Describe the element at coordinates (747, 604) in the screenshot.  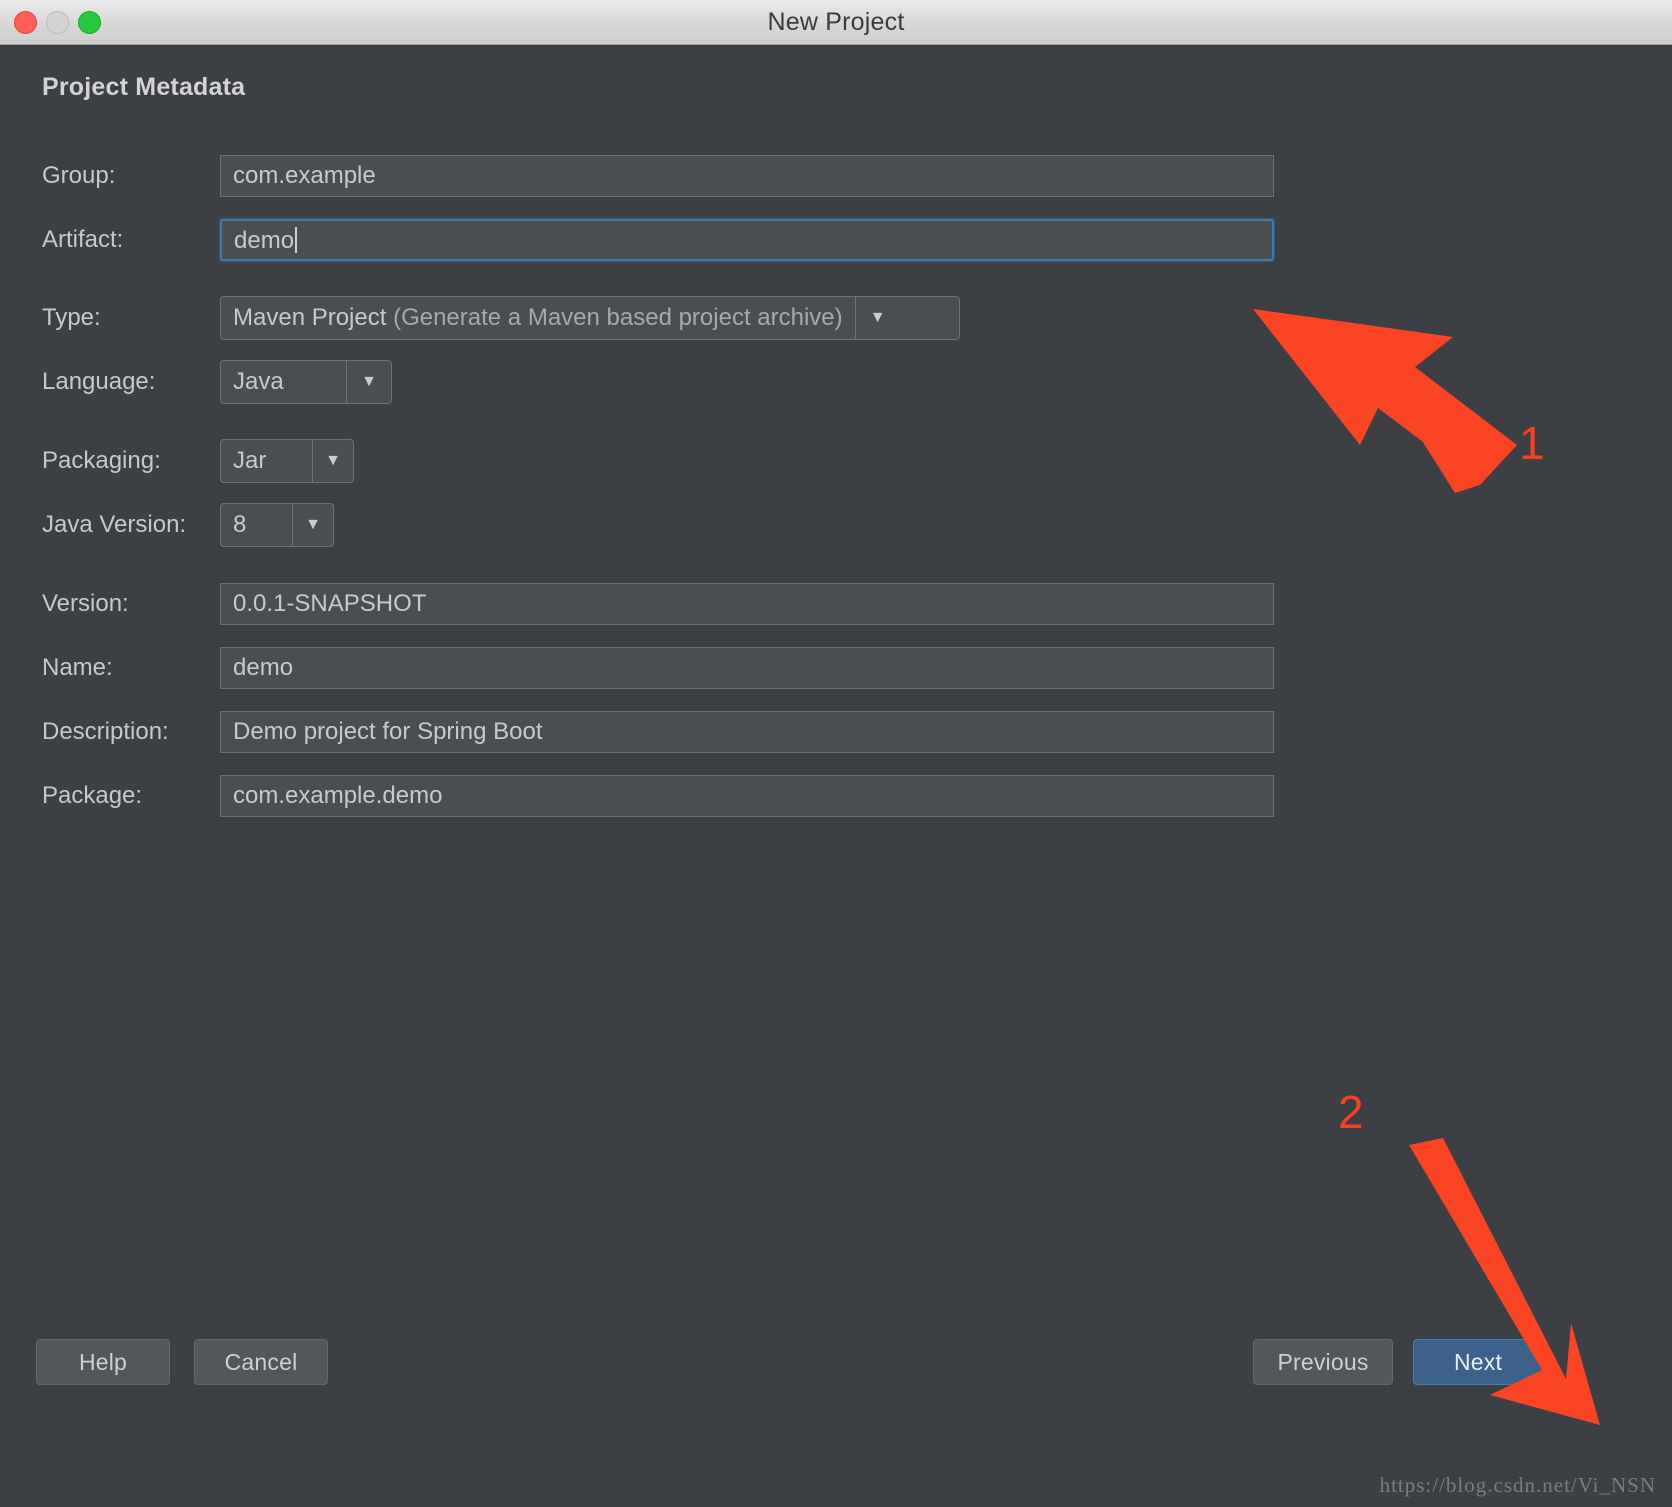
I see `version-input: 0.0.1-SNAPSHOT` at that location.